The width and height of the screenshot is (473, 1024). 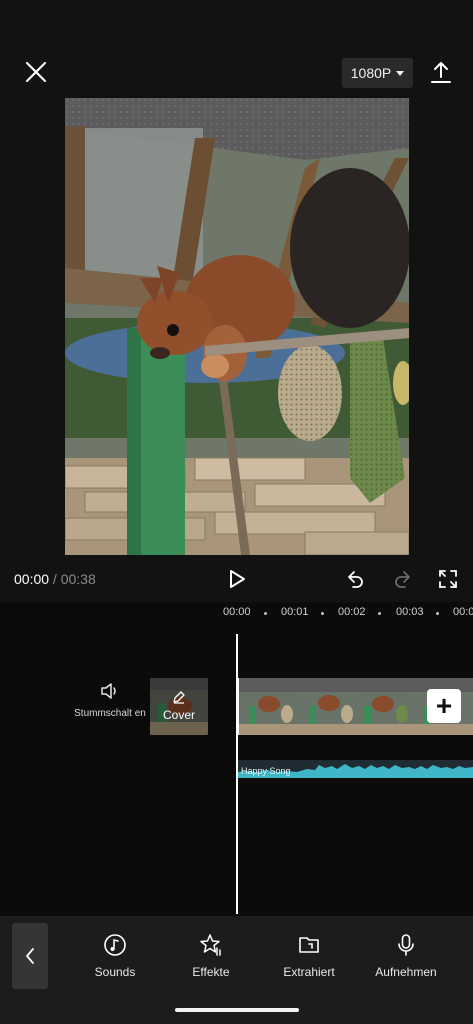 I want to click on toolbar-label: Extrahiert, so click(x=309, y=972).